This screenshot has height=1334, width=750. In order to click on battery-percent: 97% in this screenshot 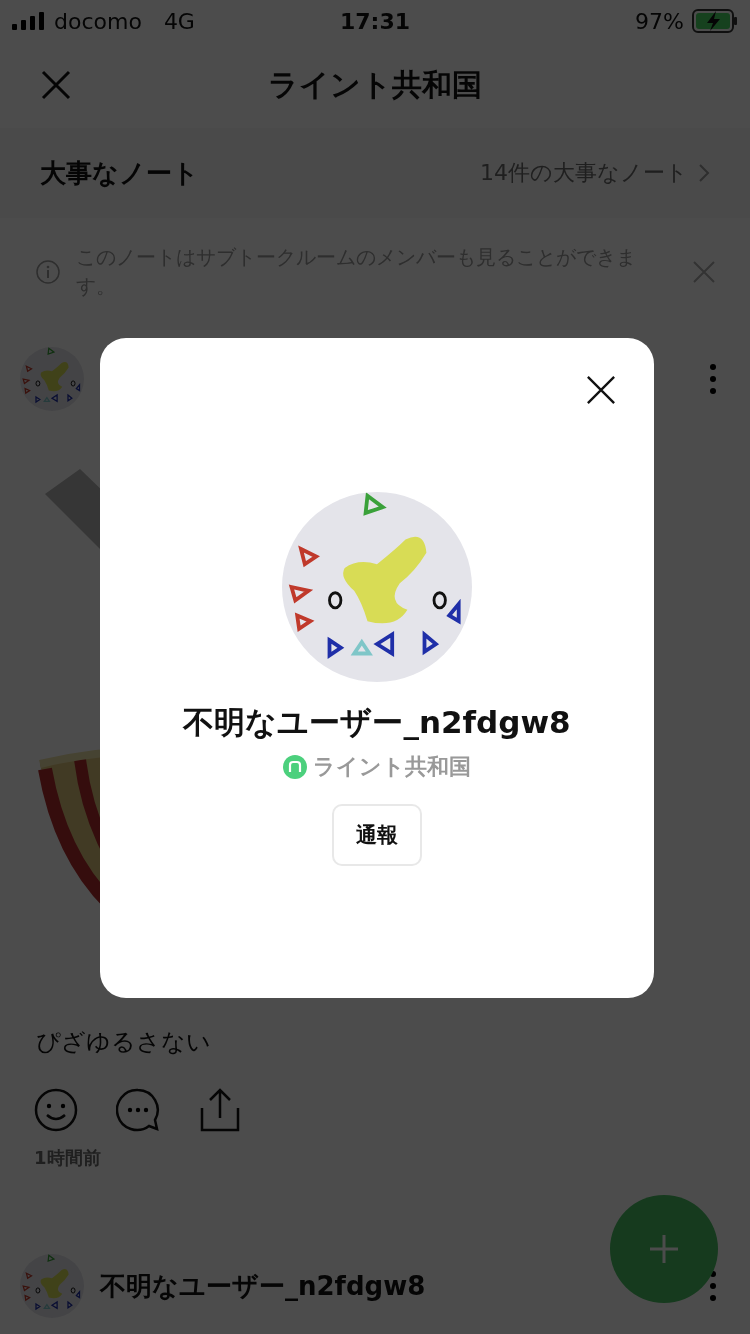, I will do `click(659, 21)`.